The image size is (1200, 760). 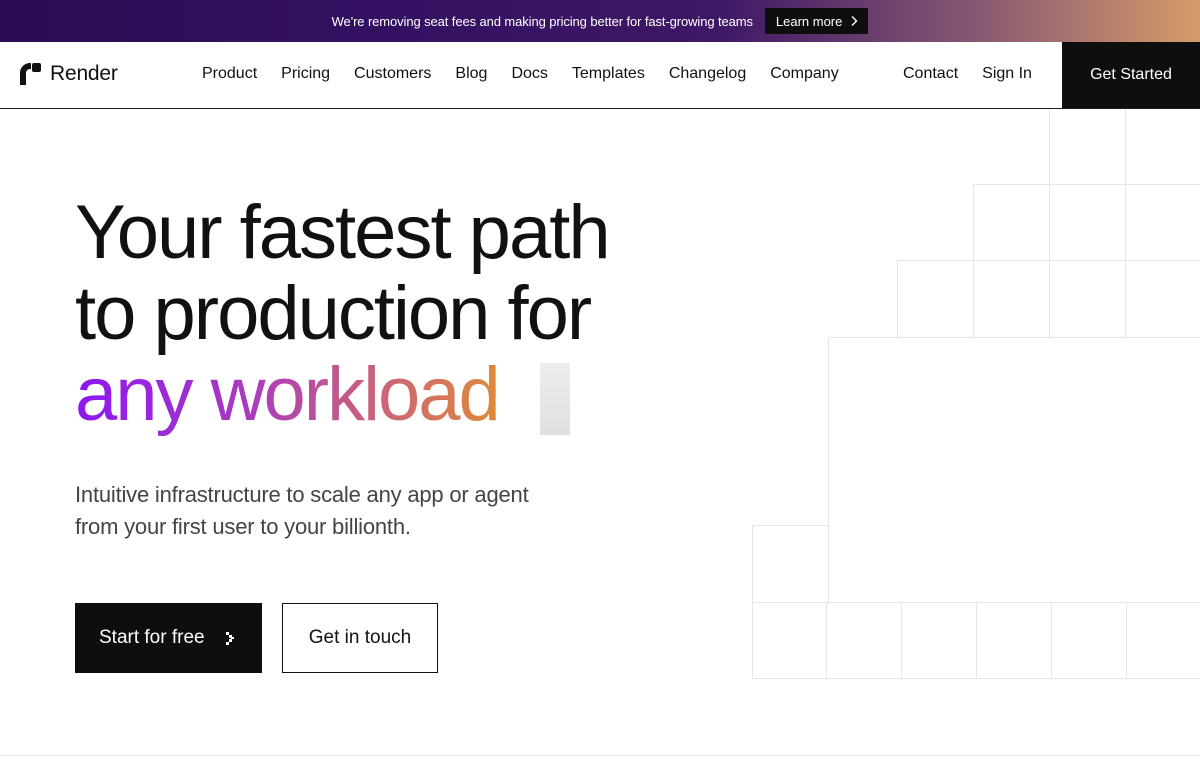 I want to click on nav-link-company: Company, so click(x=804, y=74).